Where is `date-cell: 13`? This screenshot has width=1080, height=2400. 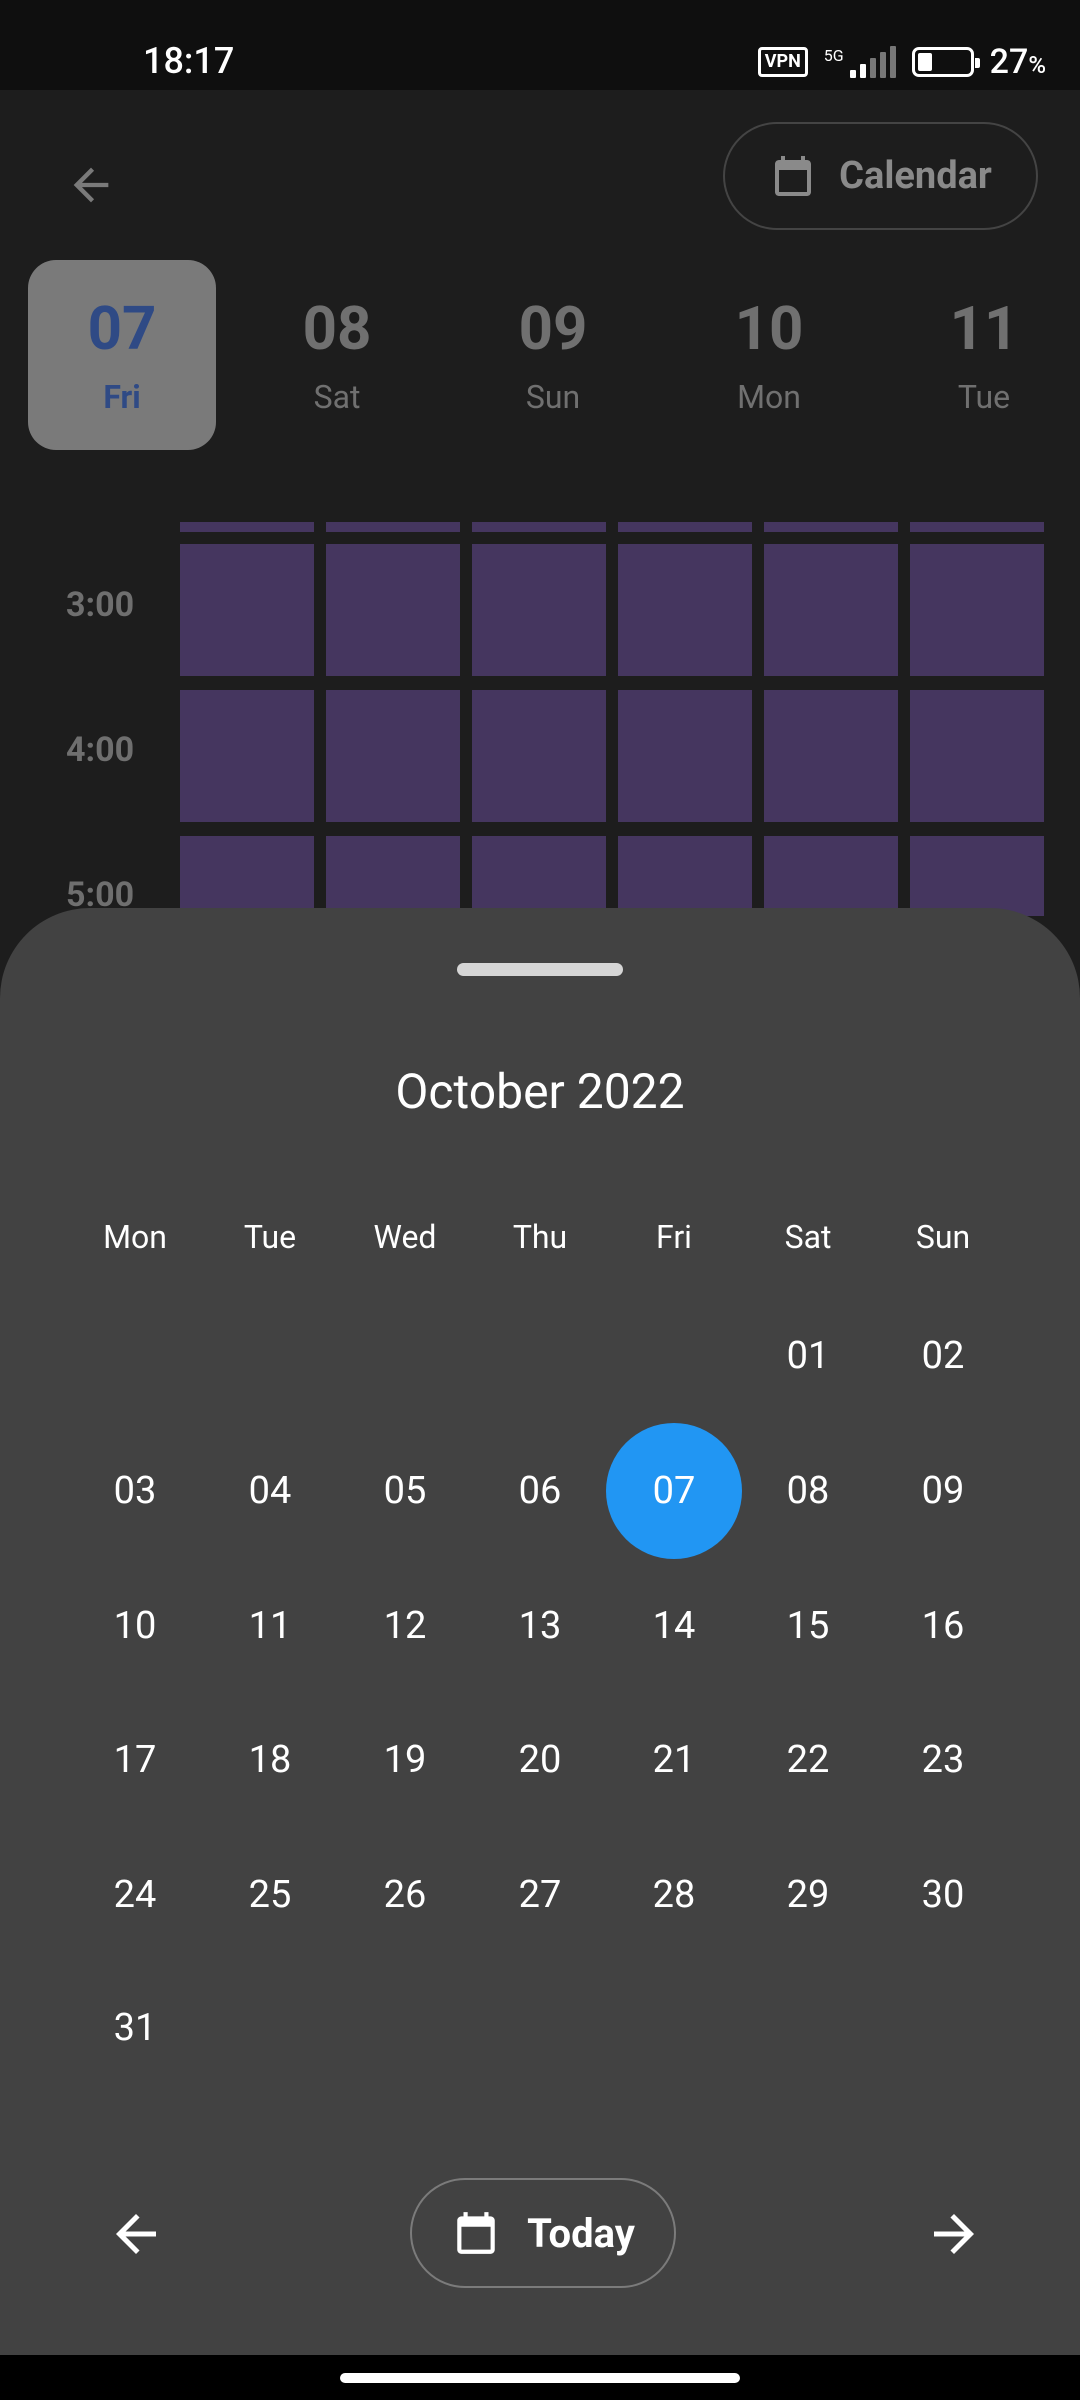 date-cell: 13 is located at coordinates (540, 1626).